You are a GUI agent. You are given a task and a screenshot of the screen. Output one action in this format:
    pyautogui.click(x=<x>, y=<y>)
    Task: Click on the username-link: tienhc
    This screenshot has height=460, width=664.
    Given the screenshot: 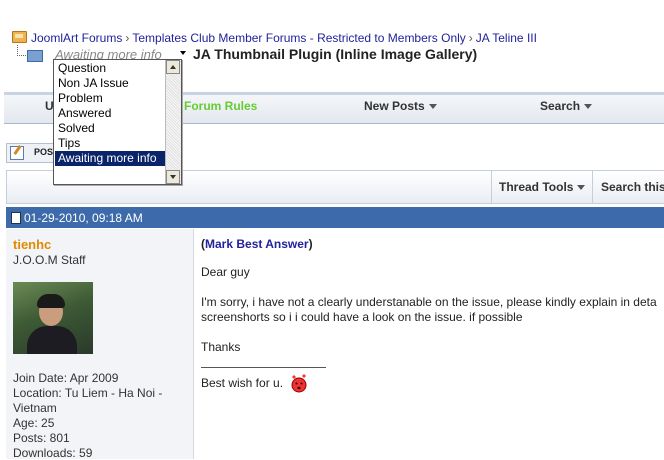 What is the action you would take?
    pyautogui.click(x=32, y=244)
    